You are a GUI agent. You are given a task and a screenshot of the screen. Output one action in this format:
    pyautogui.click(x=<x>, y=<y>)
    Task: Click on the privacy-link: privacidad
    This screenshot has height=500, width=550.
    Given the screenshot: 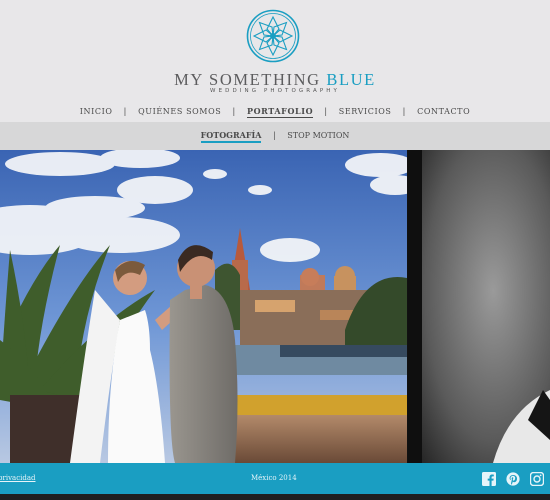 What is the action you would take?
    pyautogui.click(x=18, y=478)
    